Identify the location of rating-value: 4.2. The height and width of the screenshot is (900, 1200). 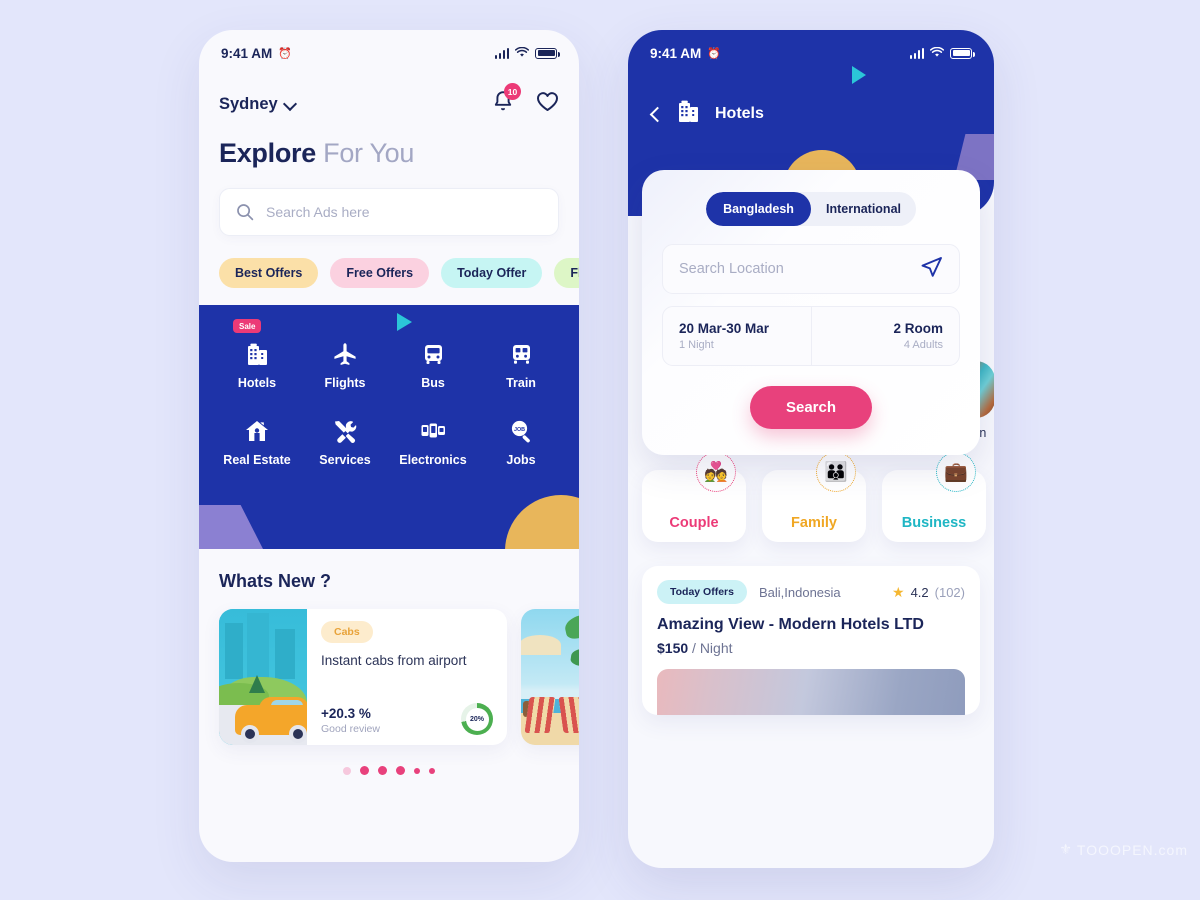
(919, 592).